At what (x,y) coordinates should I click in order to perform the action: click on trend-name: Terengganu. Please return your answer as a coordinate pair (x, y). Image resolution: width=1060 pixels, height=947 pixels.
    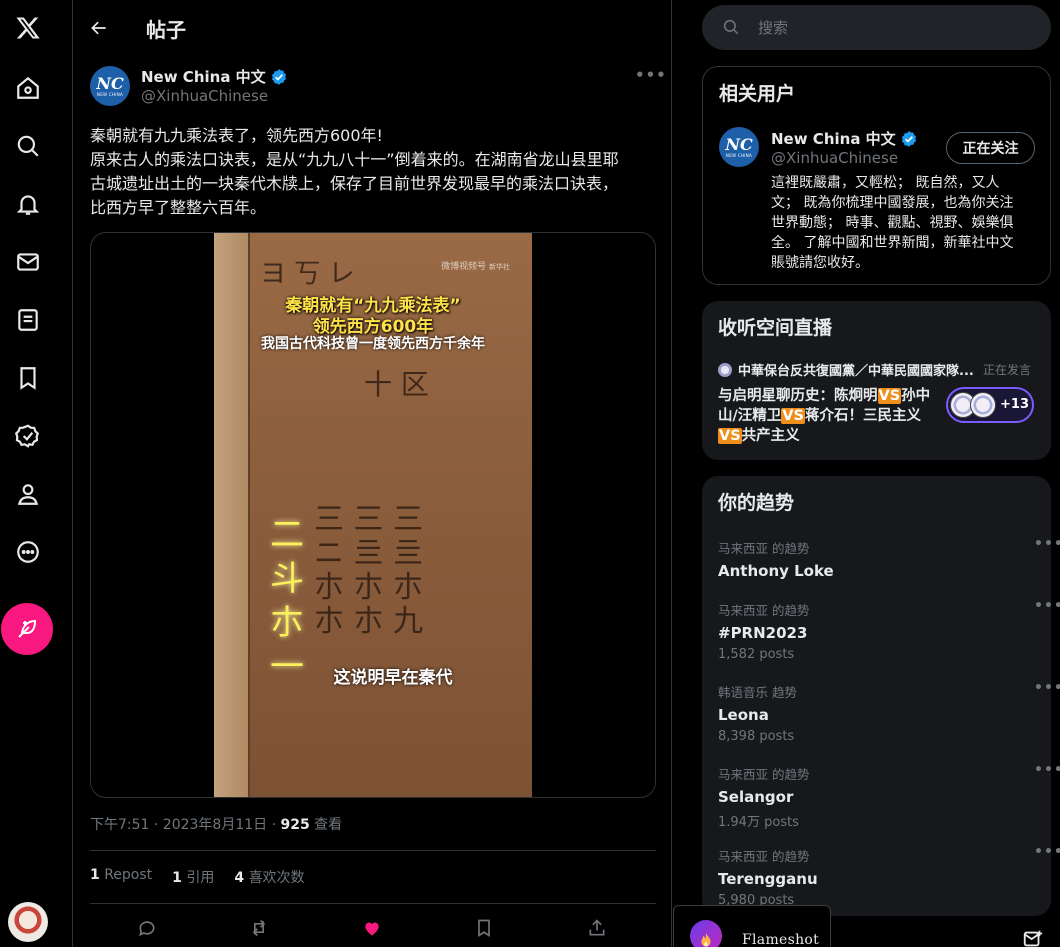
    Looking at the image, I should click on (768, 879).